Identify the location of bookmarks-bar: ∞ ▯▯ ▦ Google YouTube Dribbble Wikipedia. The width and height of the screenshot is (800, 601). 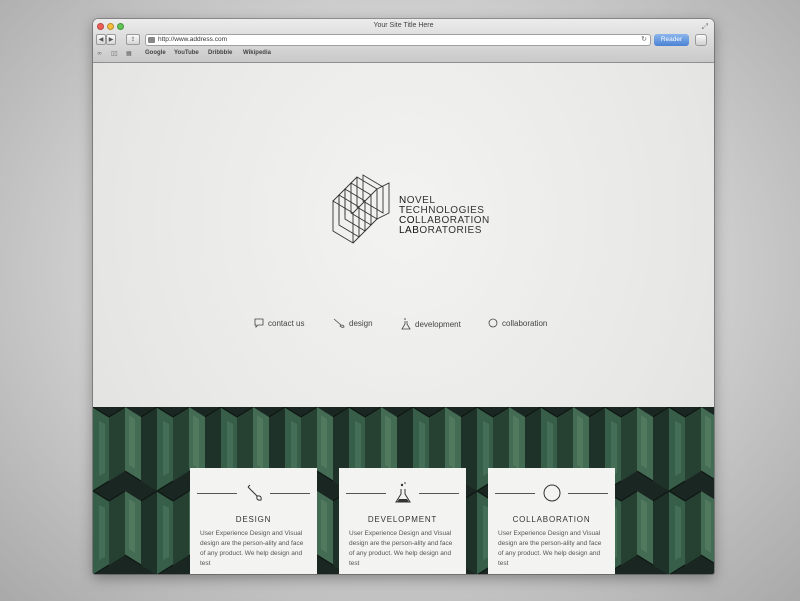
(403, 54).